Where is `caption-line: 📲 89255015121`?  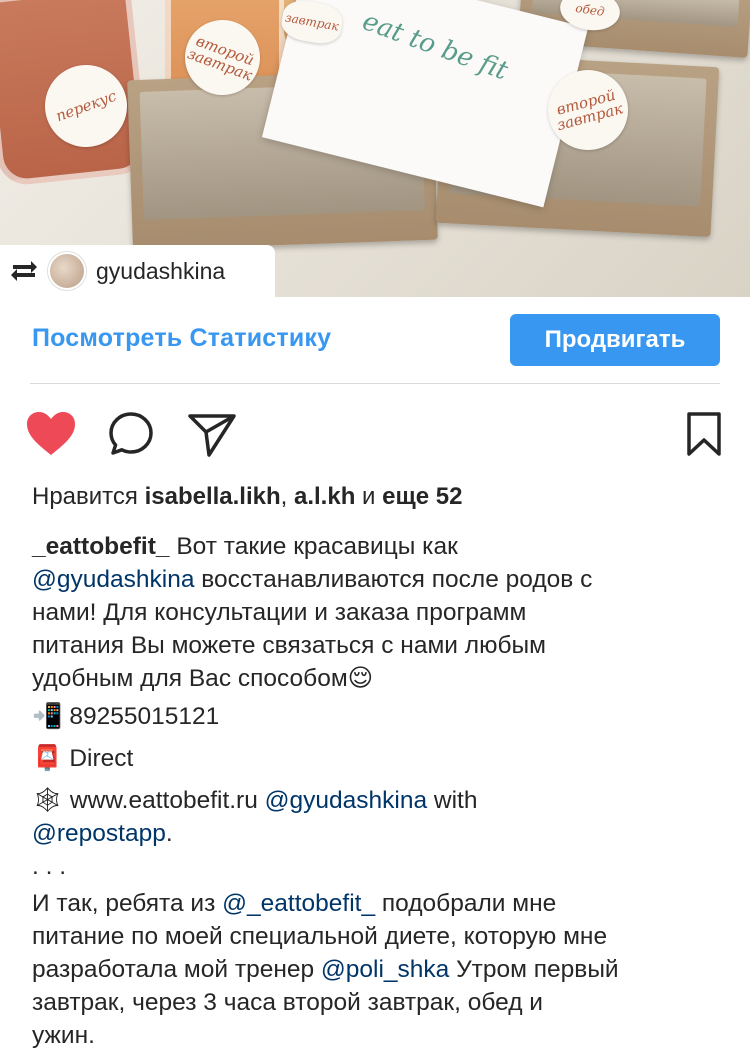
caption-line: 📲 89255015121 is located at coordinates (382, 716).